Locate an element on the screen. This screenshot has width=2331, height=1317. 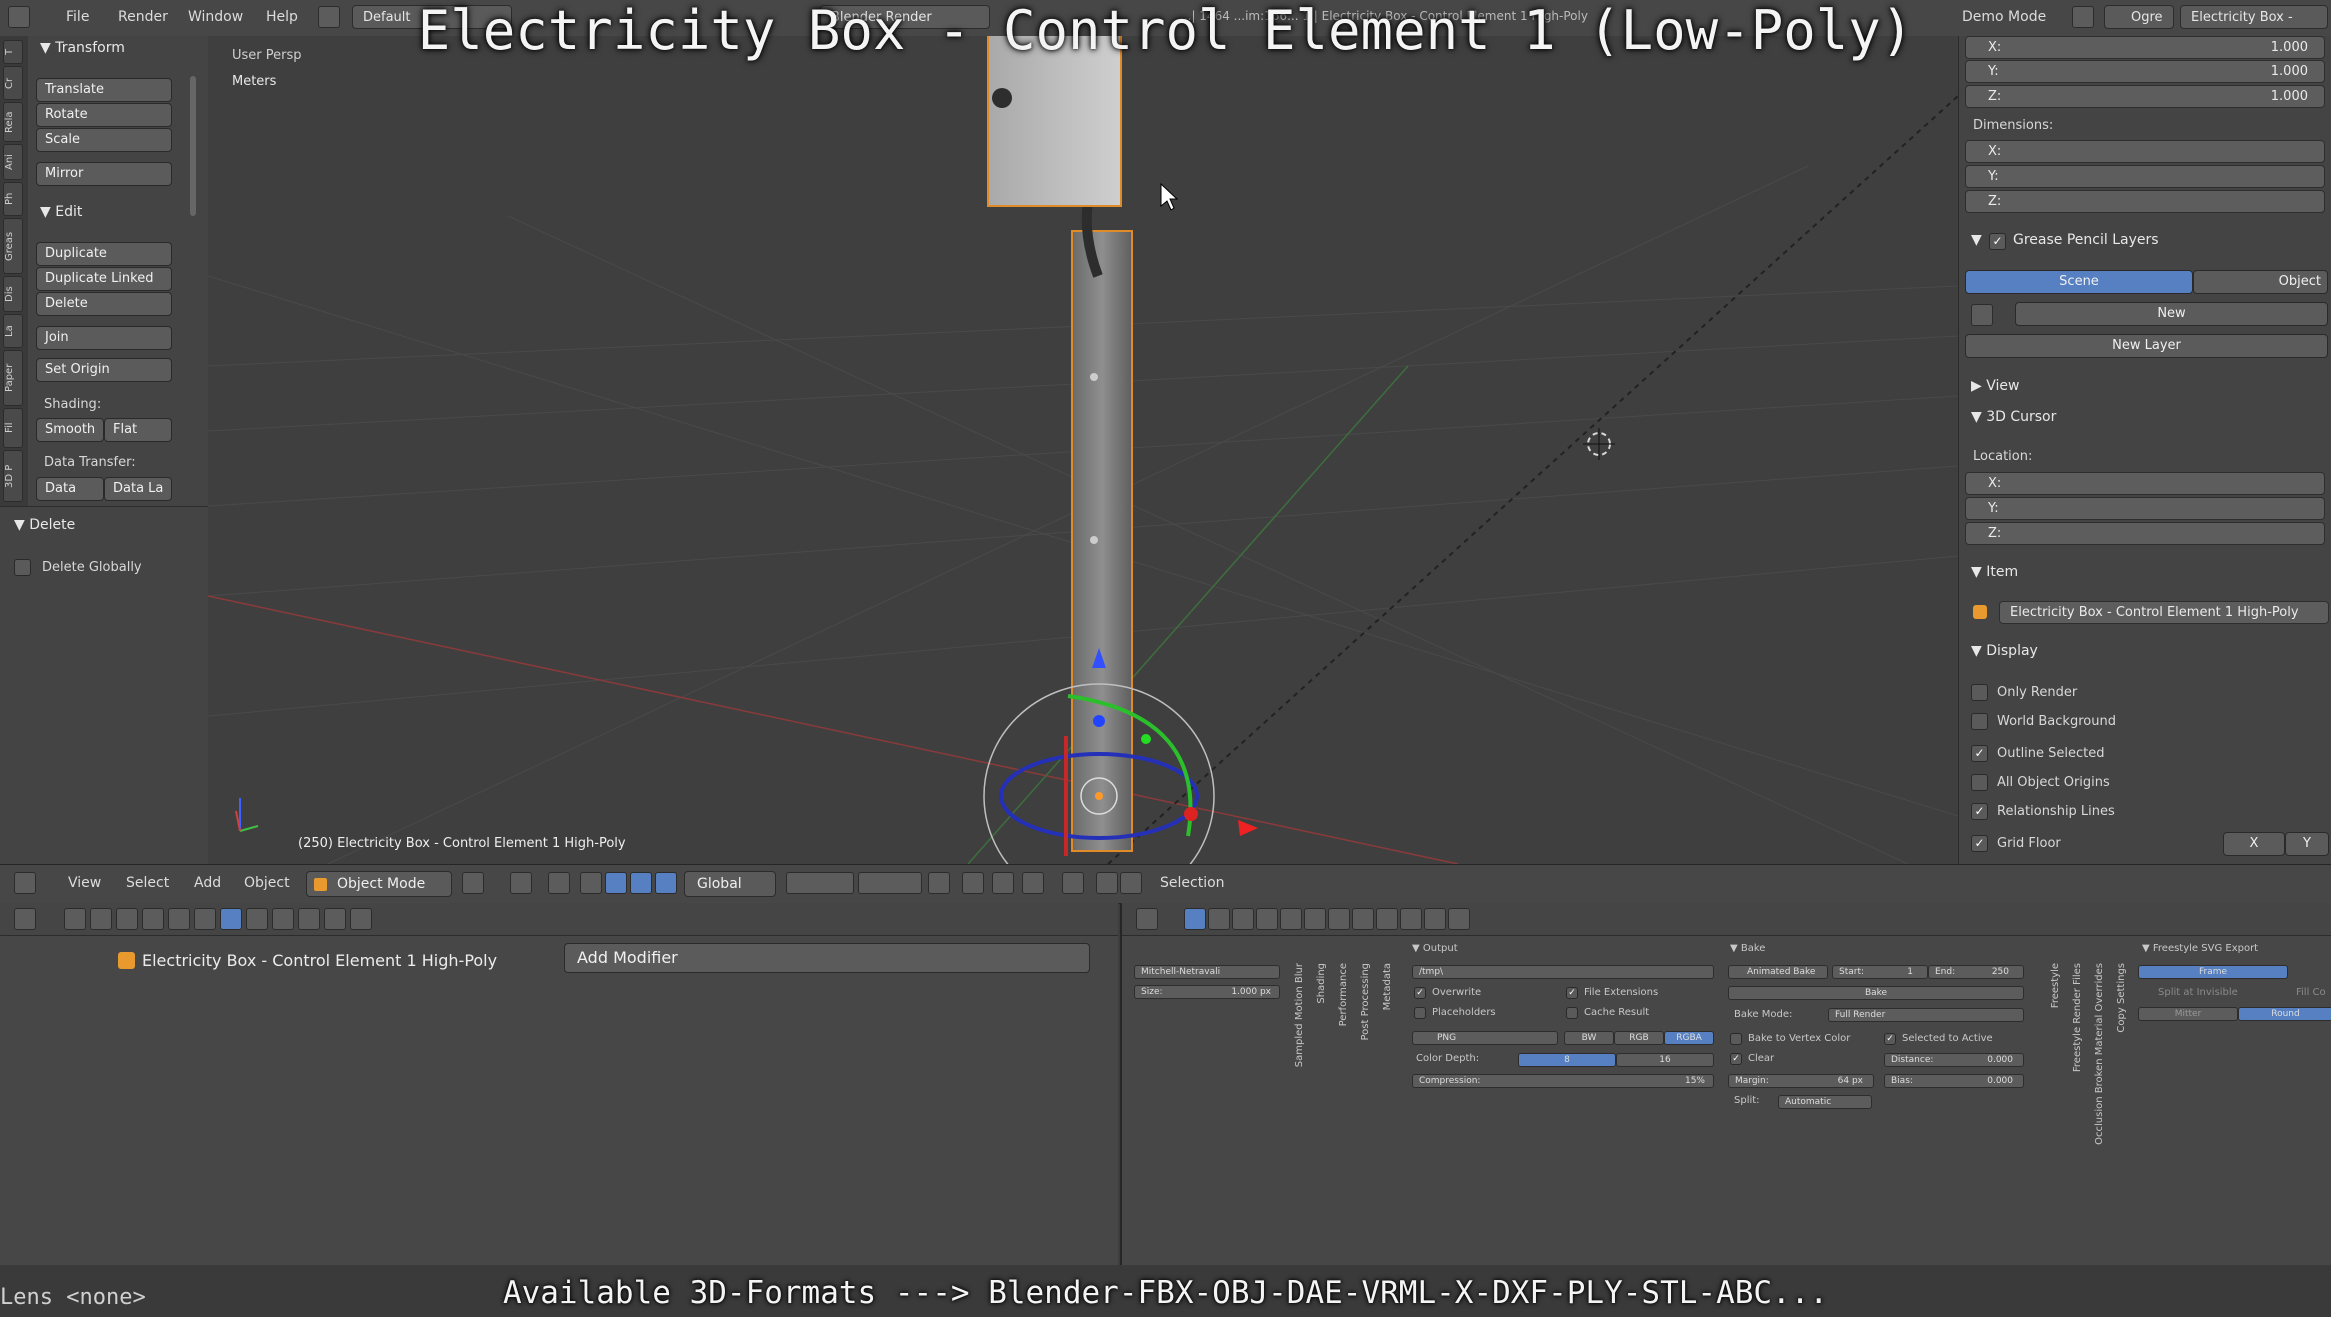
translate-manipulator-icon is located at coordinates (591, 883).